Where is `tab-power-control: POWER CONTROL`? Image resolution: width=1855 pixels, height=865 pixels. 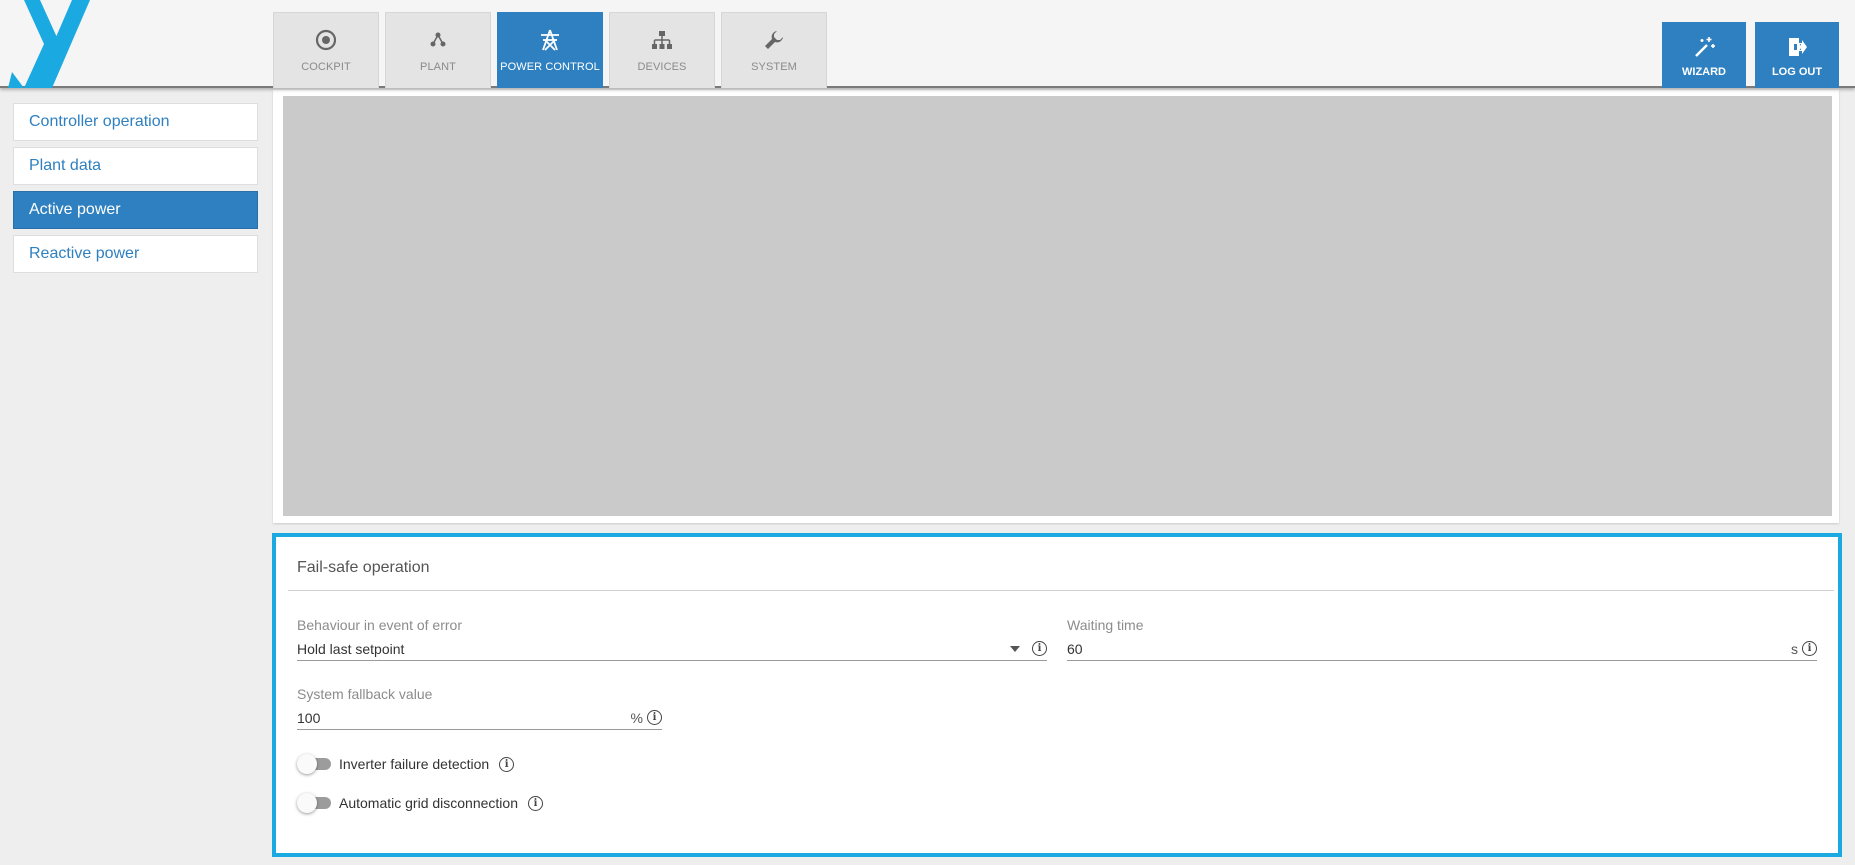
tab-power-control: POWER CONTROL is located at coordinates (550, 50).